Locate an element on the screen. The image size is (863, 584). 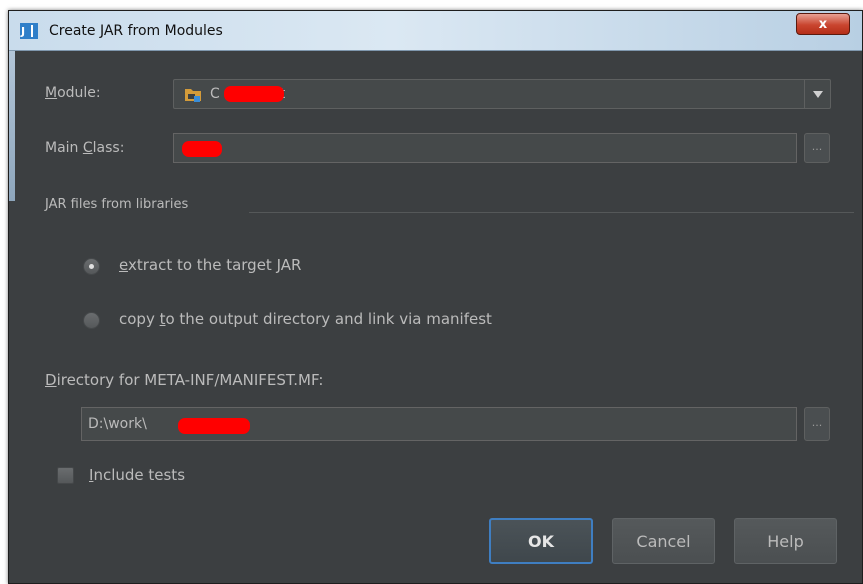
intellij-app-icon: J is located at coordinates (29, 31).